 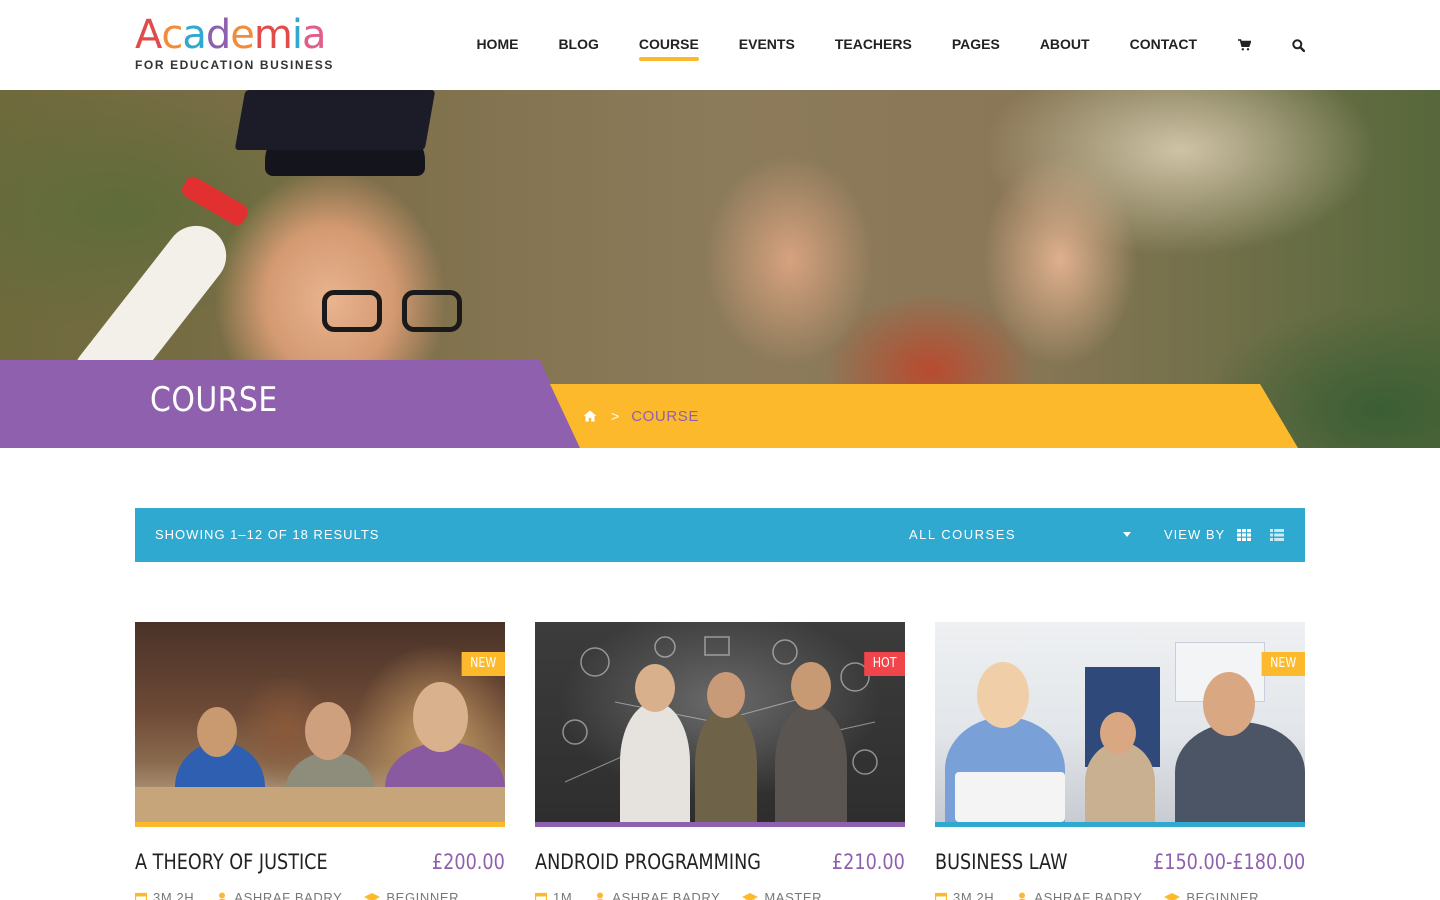 I want to click on results-count: SHOWING 1–12 OF 18 RESULTS, so click(x=267, y=534).